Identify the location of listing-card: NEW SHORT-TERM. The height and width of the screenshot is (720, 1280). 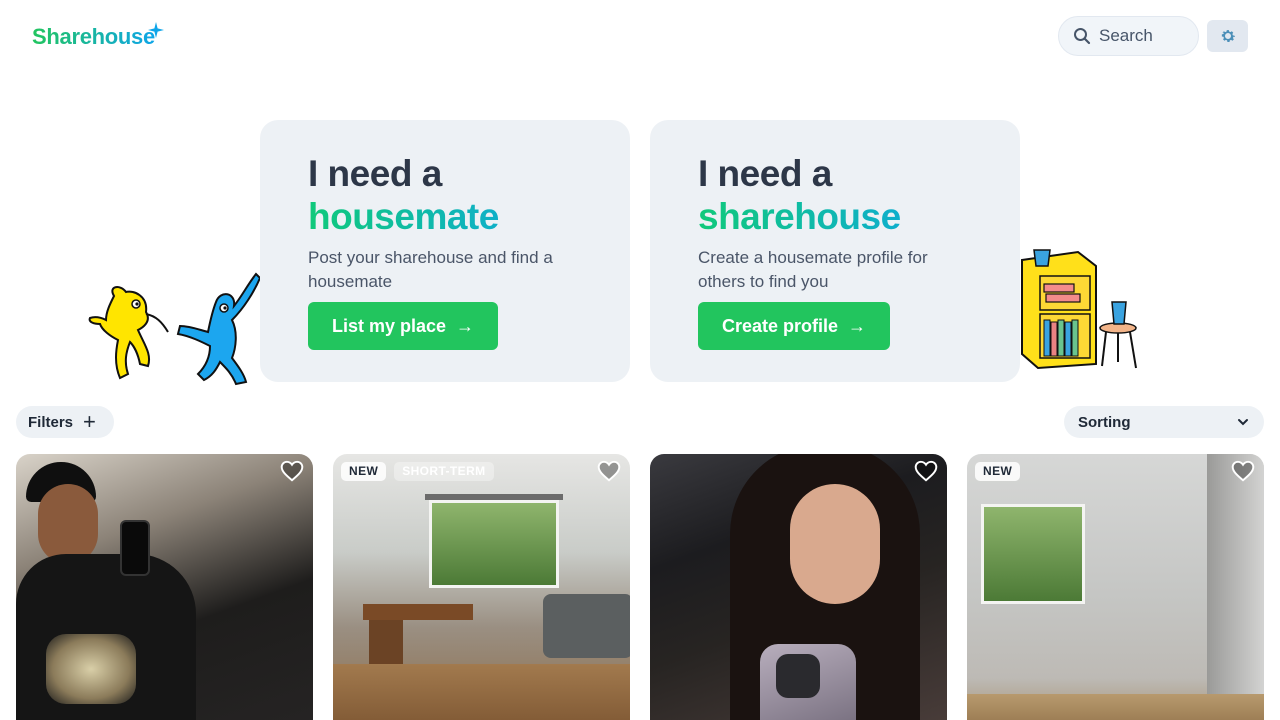
(481, 587).